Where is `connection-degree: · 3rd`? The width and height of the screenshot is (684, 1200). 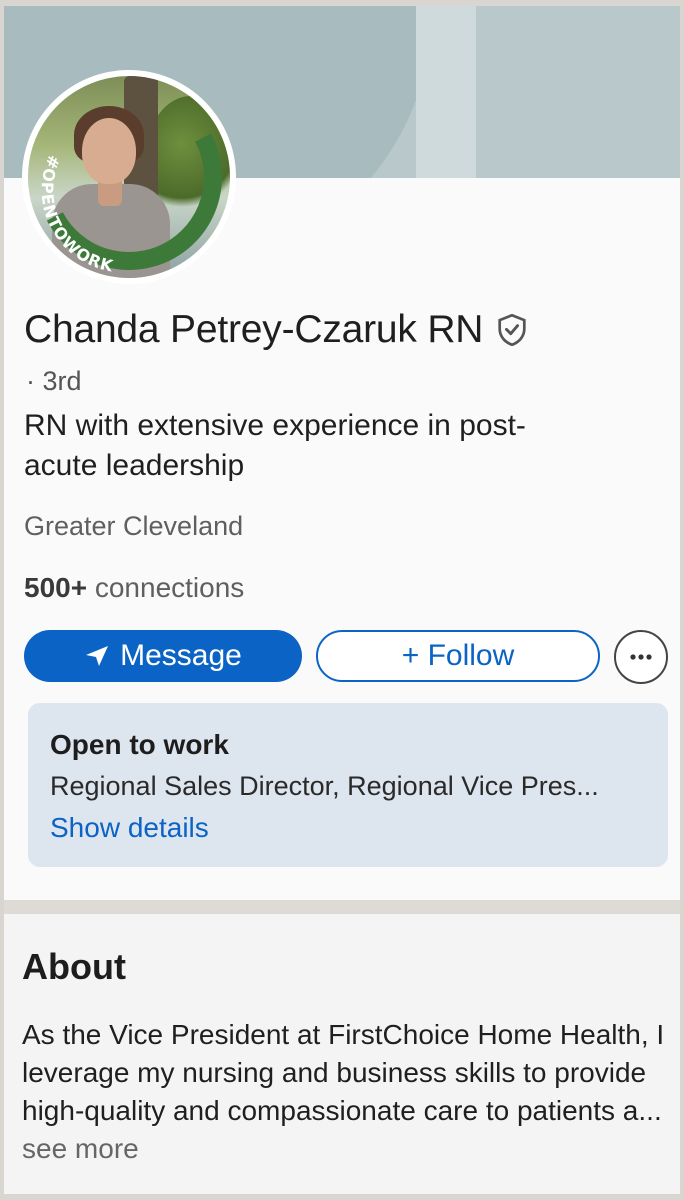 connection-degree: · 3rd is located at coordinates (54, 381).